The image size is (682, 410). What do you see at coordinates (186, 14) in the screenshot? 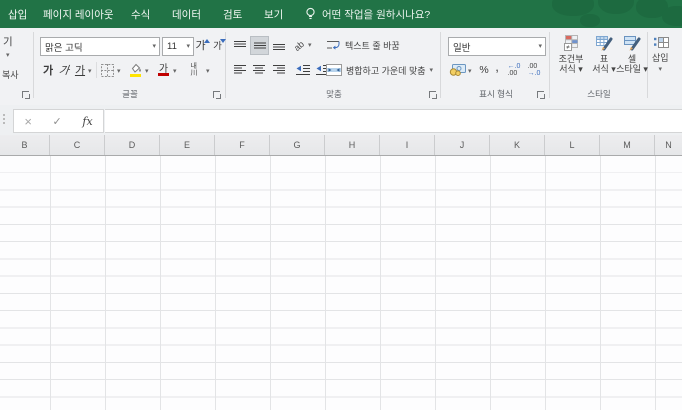
I see `tab-data: 데이터` at bounding box center [186, 14].